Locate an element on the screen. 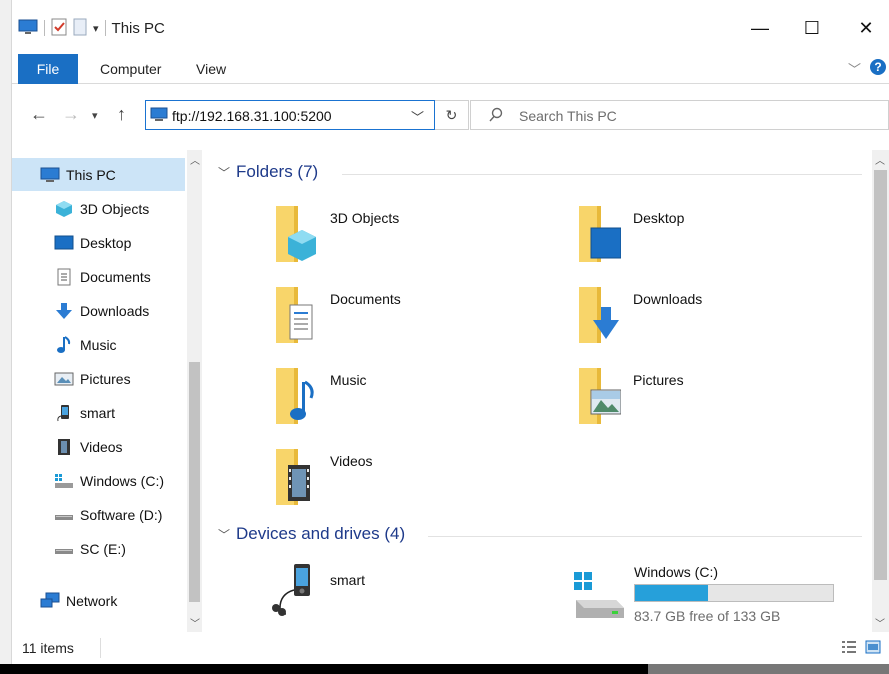  maximize-icon: ☐ is located at coordinates (812, 27).